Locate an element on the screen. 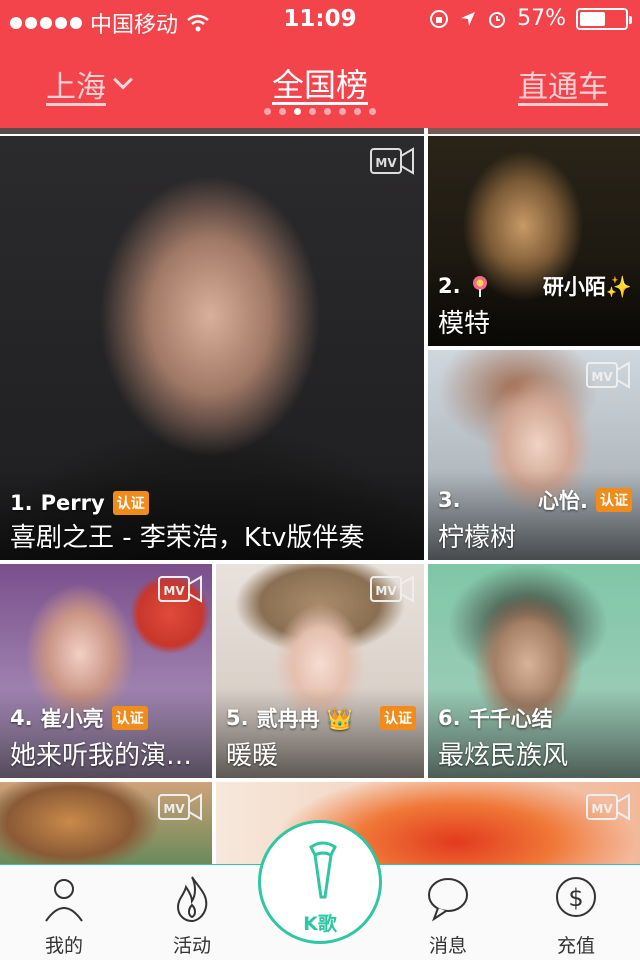 The height and width of the screenshot is (960, 640). top-nav: 上海 全国榜 直通车 is located at coordinates (320, 84).